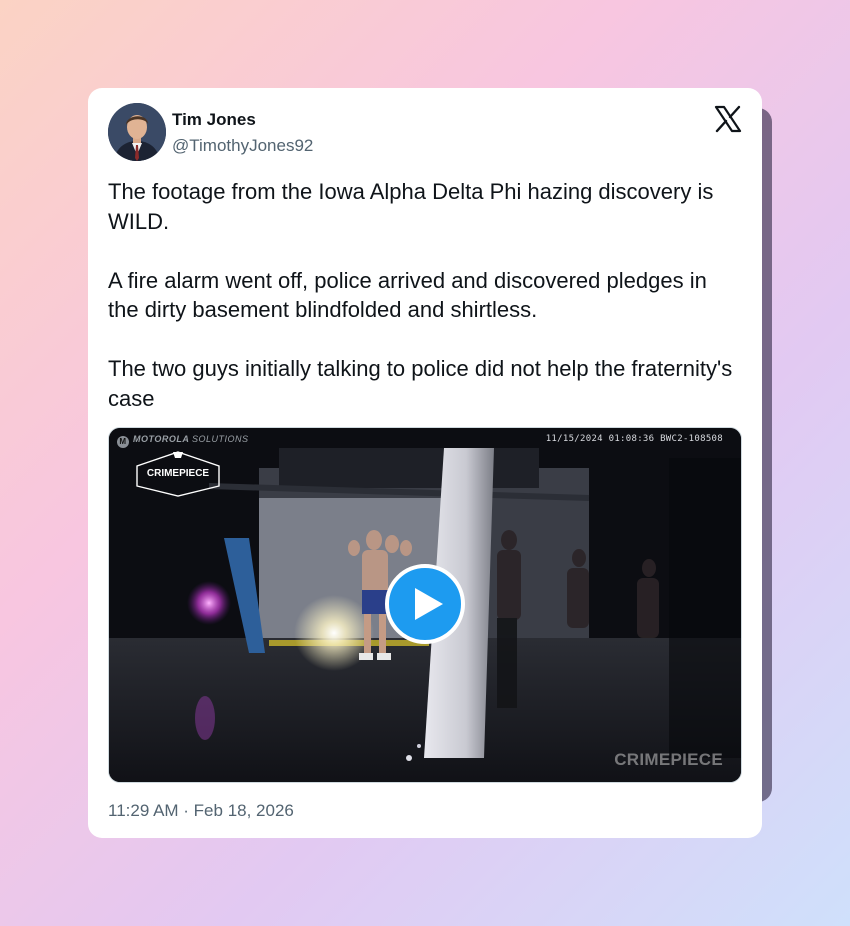  What do you see at coordinates (728, 119) in the screenshot?
I see `x-logo-icon` at bounding box center [728, 119].